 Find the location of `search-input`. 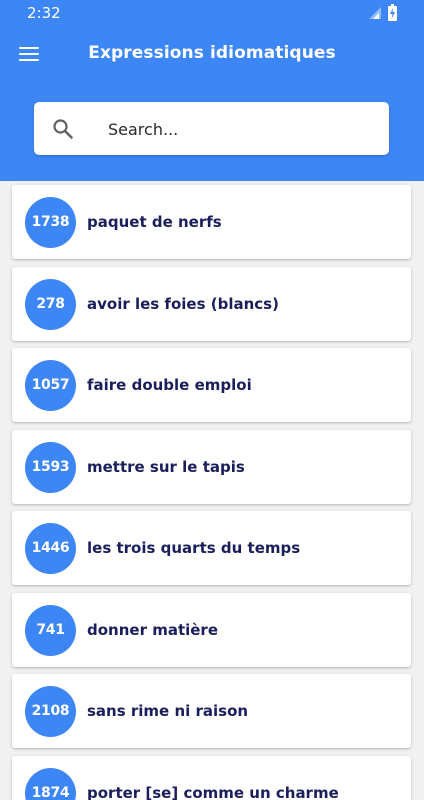

search-input is located at coordinates (240, 129).